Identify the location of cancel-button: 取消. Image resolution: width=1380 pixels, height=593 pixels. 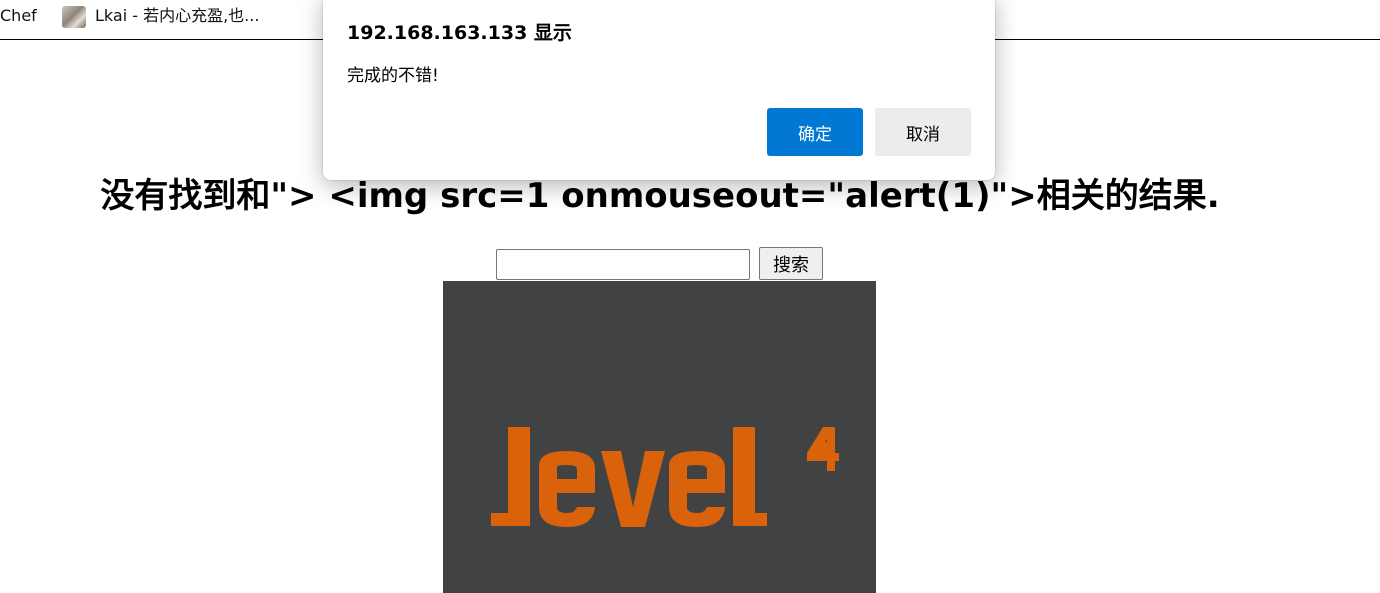
(923, 132).